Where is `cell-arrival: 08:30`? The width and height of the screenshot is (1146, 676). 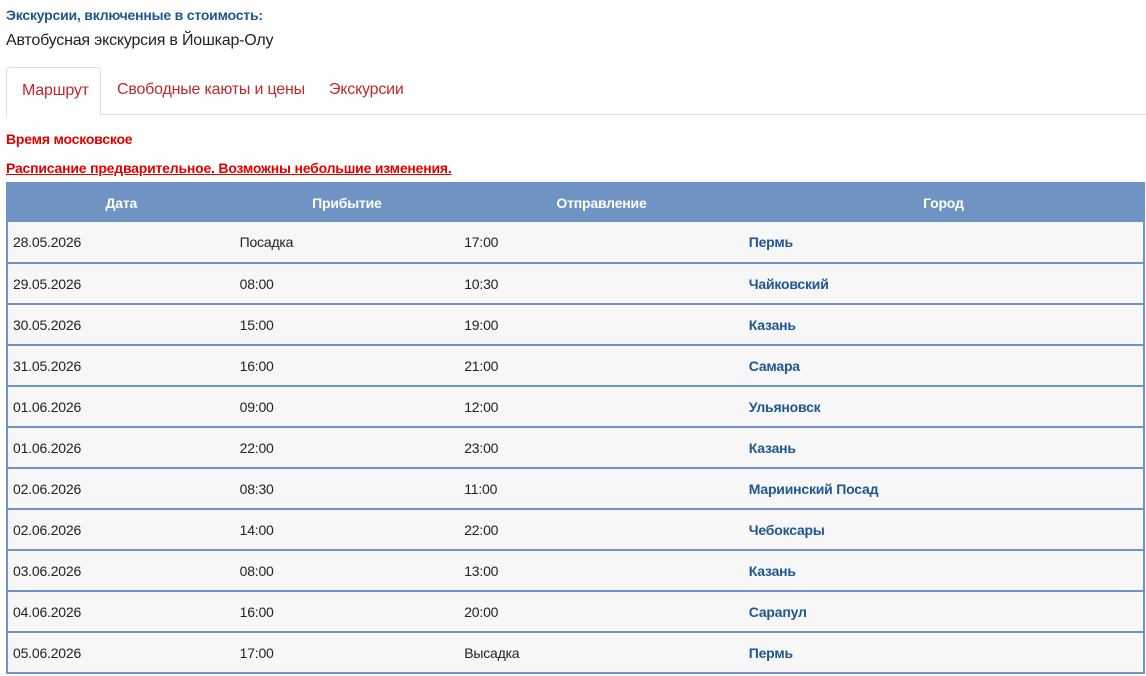
cell-arrival: 08:30 is located at coordinates (347, 489).